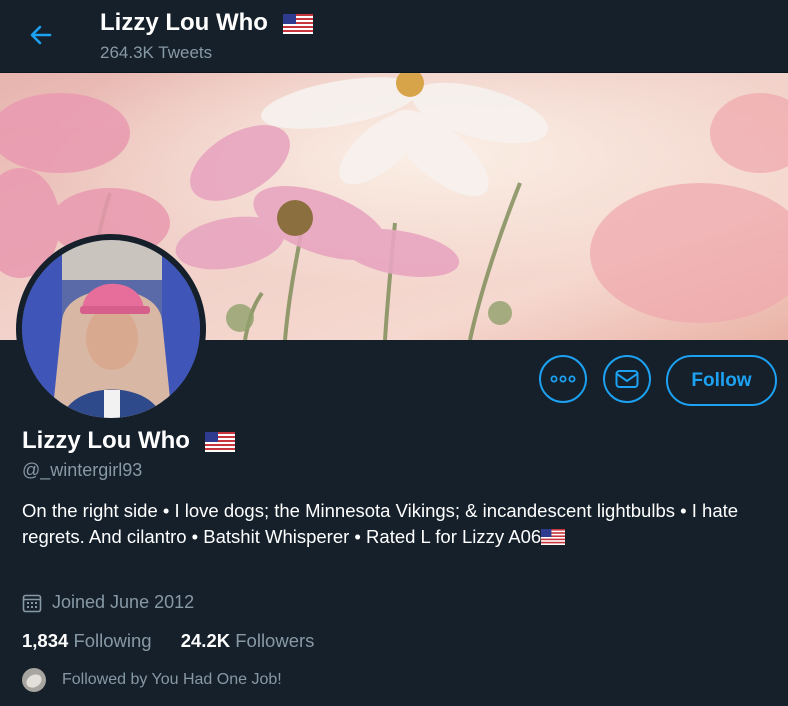 This screenshot has height=706, width=788. I want to click on profile-name-wrap: Lizzy Lou Who, so click(128, 441).